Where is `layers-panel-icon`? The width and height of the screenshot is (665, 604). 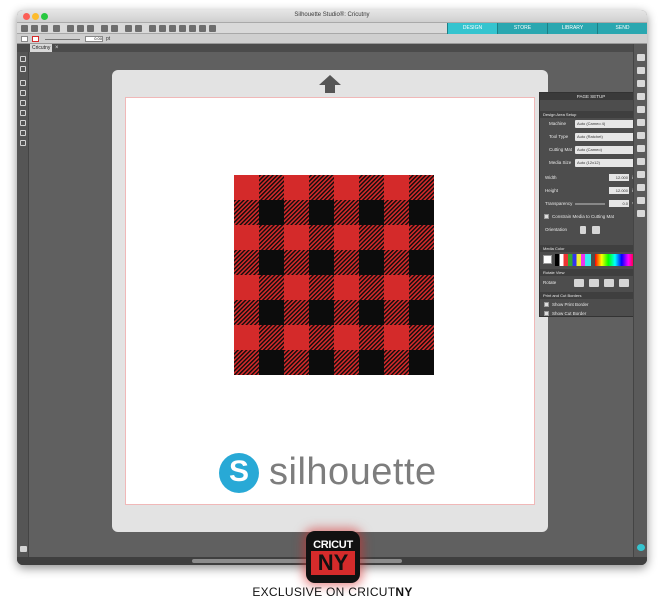
layers-panel-icon is located at coordinates (641, 213).